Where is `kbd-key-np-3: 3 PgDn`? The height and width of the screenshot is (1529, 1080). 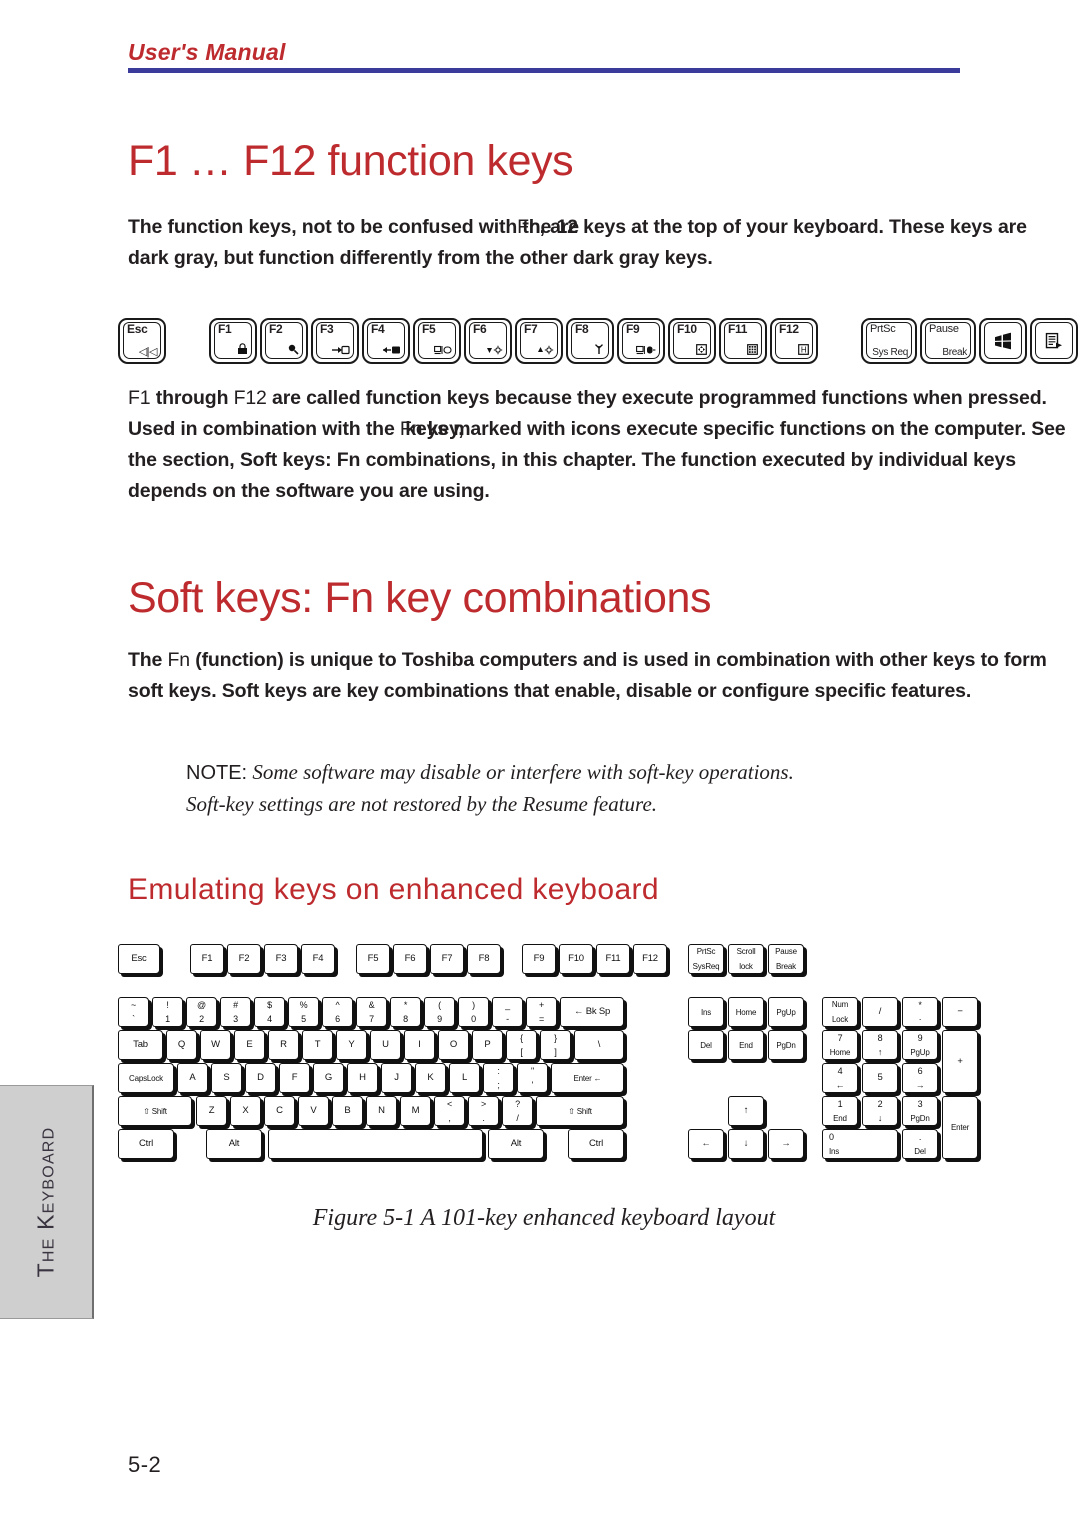 kbd-key-np-3: 3 PgDn is located at coordinates (920, 1111).